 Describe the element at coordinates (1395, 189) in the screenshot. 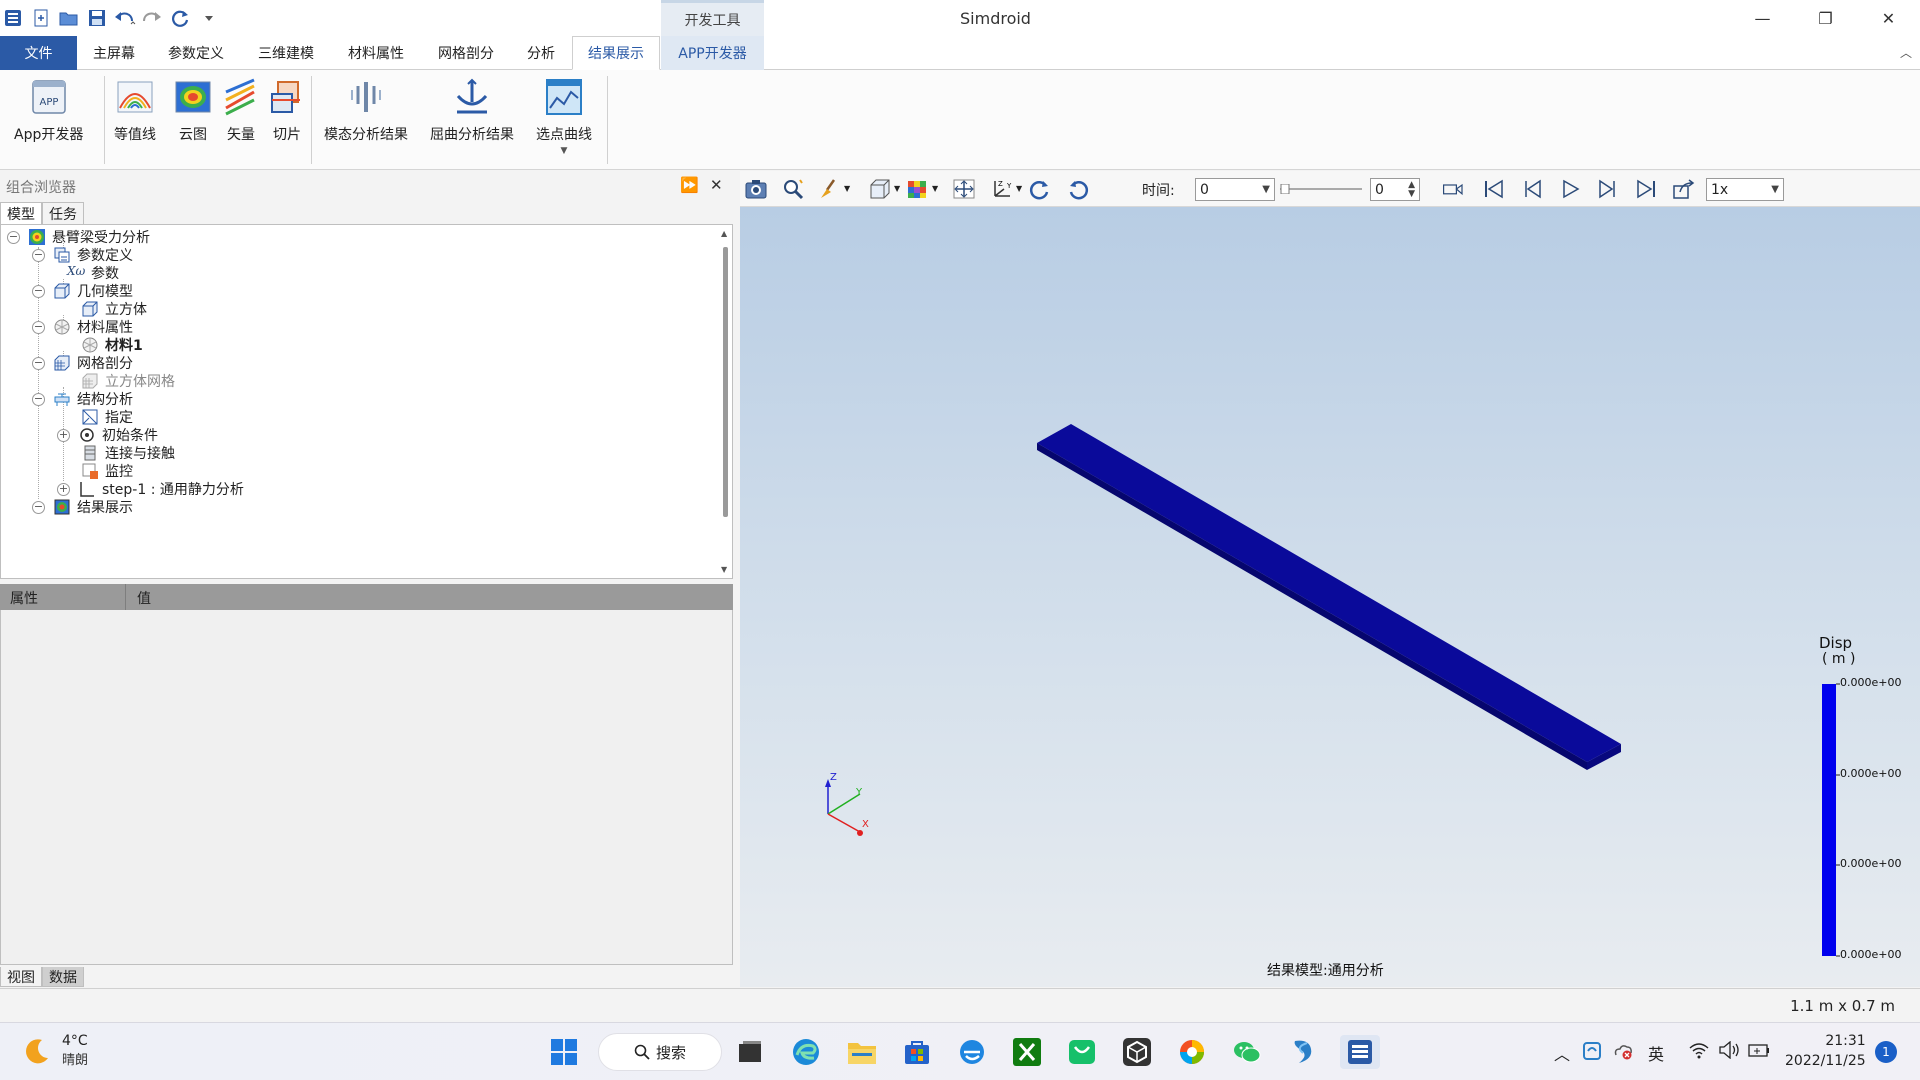

I see `step-spinner: 0 ▲ ▼` at that location.